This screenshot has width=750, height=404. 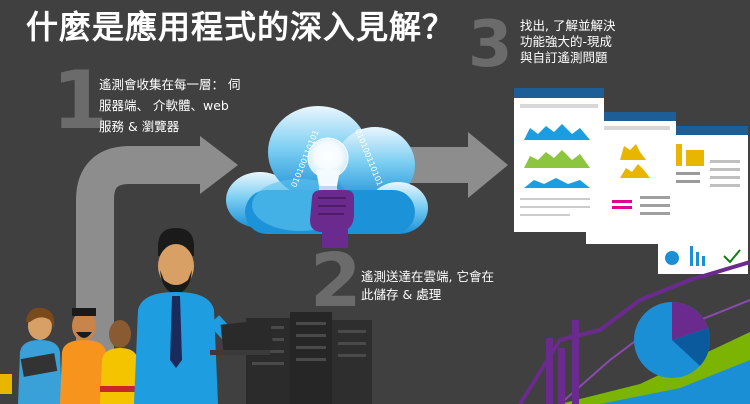 What do you see at coordinates (139, 126) in the screenshot?
I see `step-1-line: 服務 & 瀏覽器` at bounding box center [139, 126].